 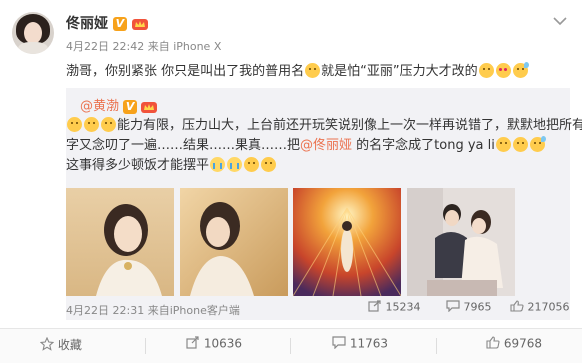 I want to click on post-meta: 4月22日 22:42 来自 iPhone X, so click(x=143, y=46).